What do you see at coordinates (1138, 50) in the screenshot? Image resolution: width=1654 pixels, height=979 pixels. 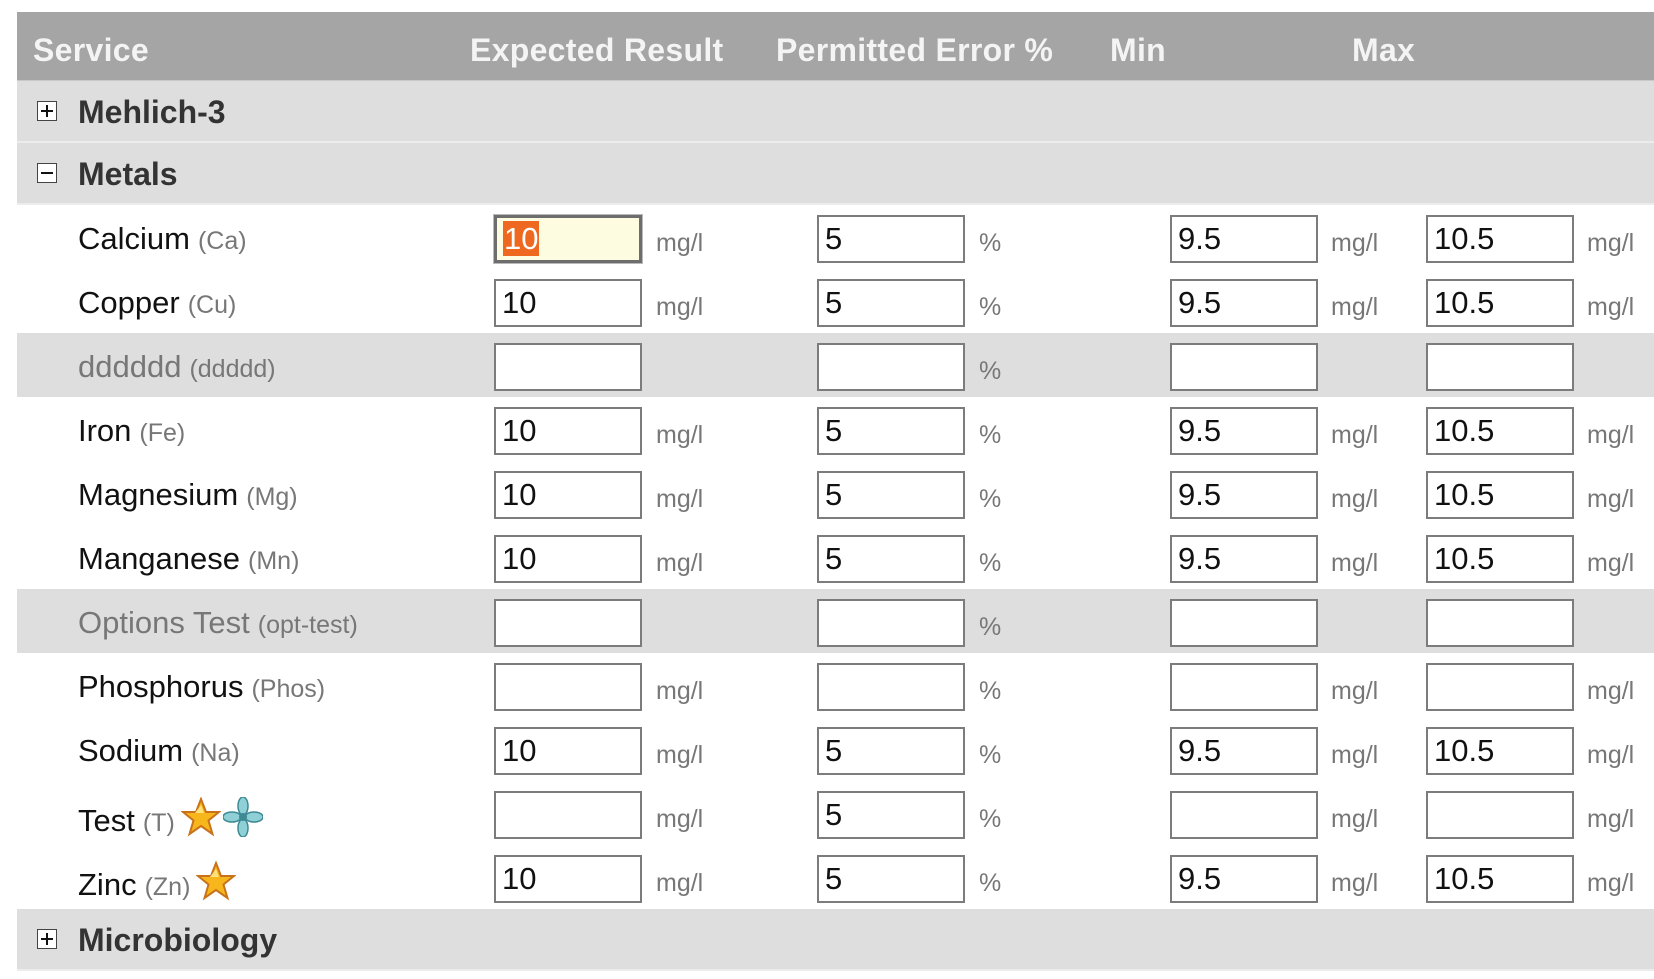 I see `header-min: Min` at bounding box center [1138, 50].